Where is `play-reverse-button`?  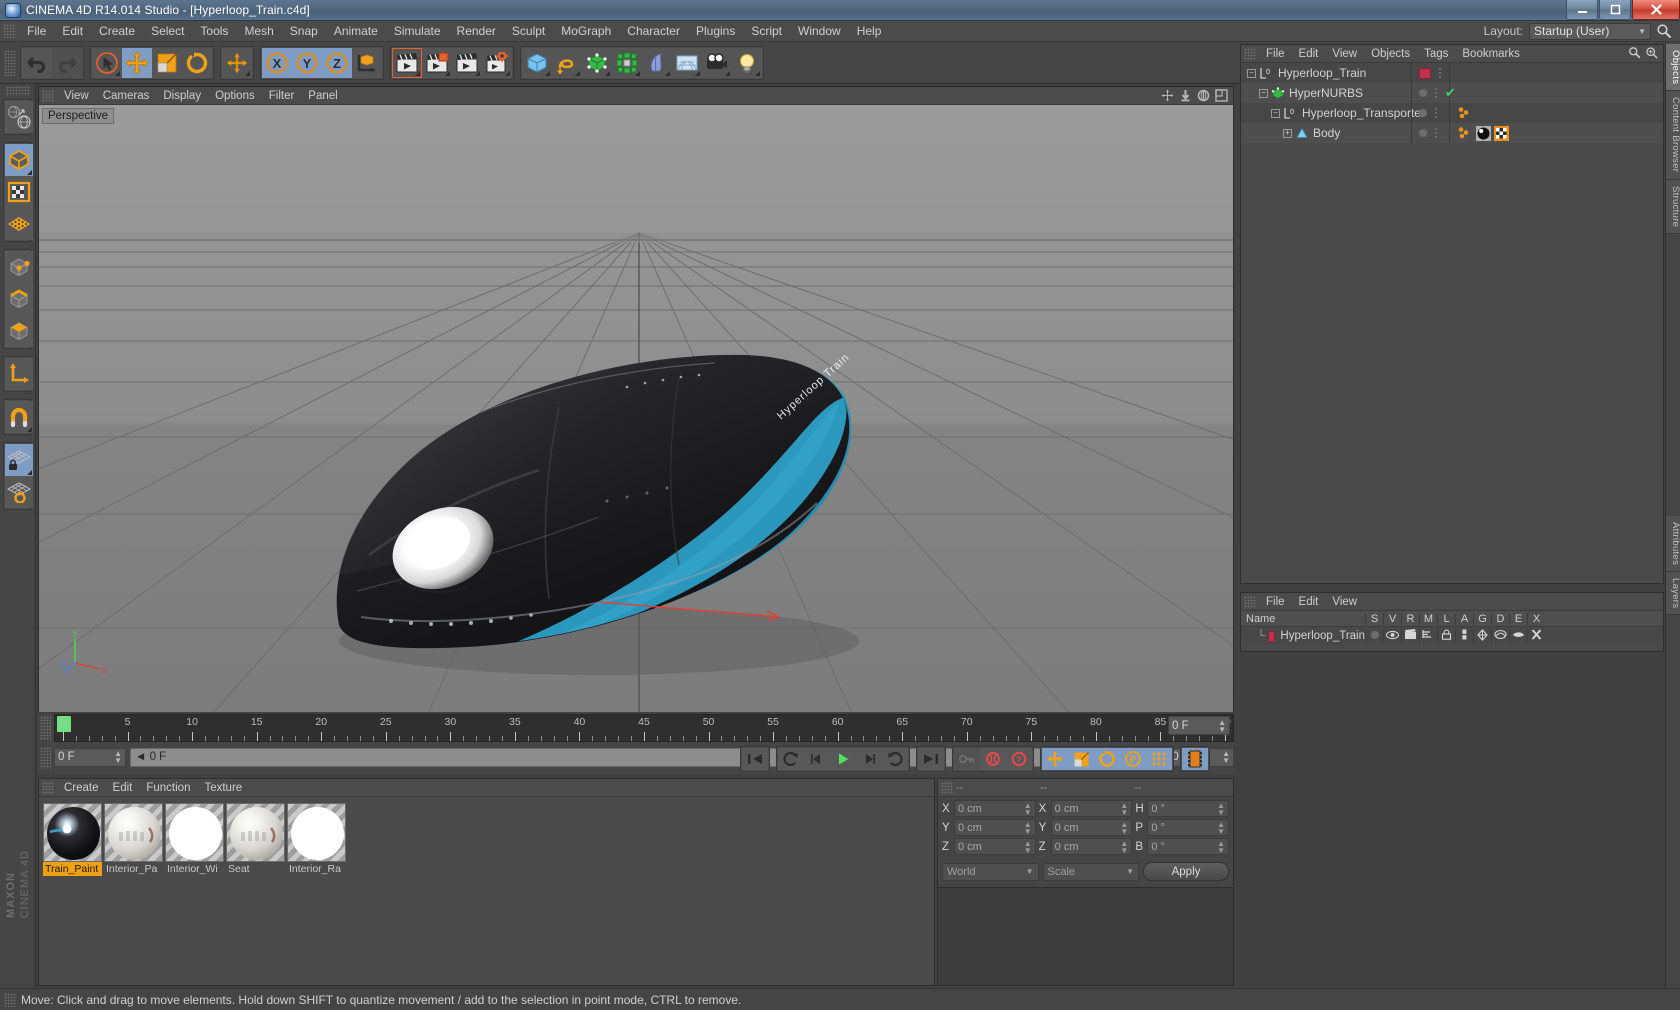
play-reverse-button is located at coordinates (791, 759).